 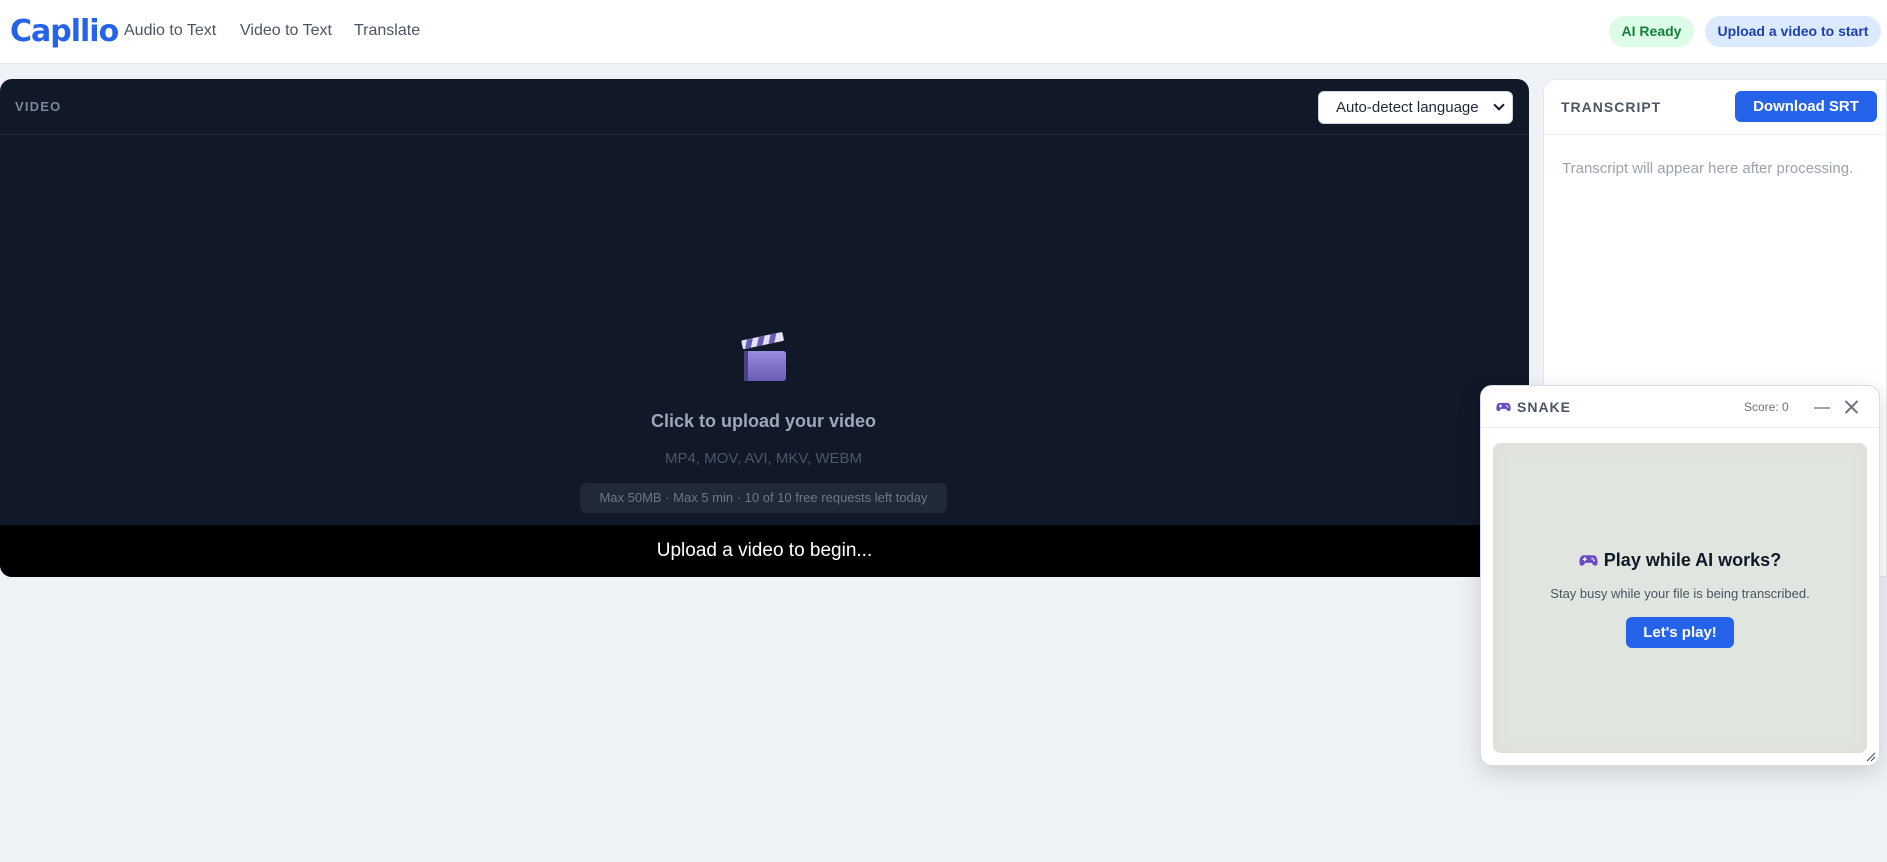 What do you see at coordinates (1680, 632) in the screenshot?
I see `lets-play-button: Let's play!` at bounding box center [1680, 632].